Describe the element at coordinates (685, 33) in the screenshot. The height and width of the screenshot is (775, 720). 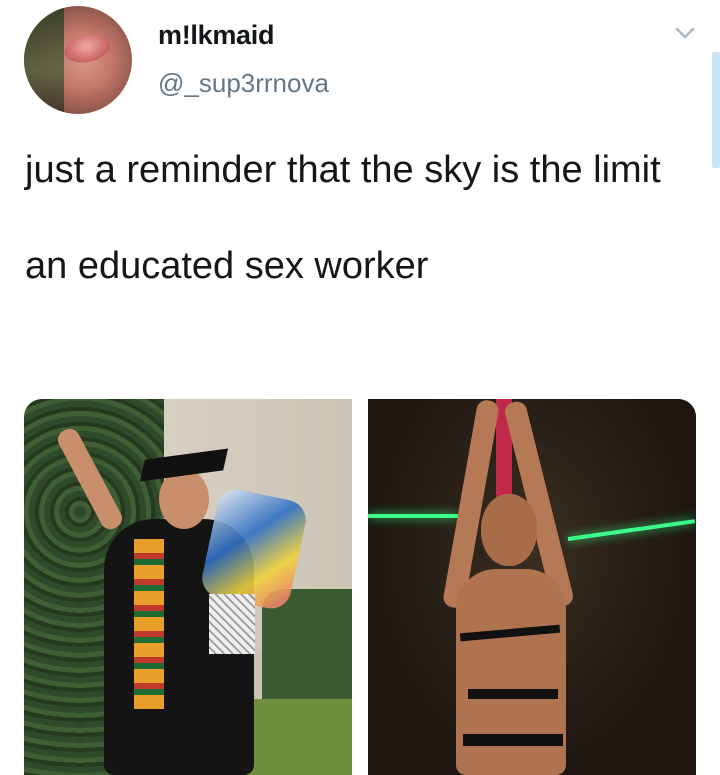
I see `chevron-down-icon` at that location.